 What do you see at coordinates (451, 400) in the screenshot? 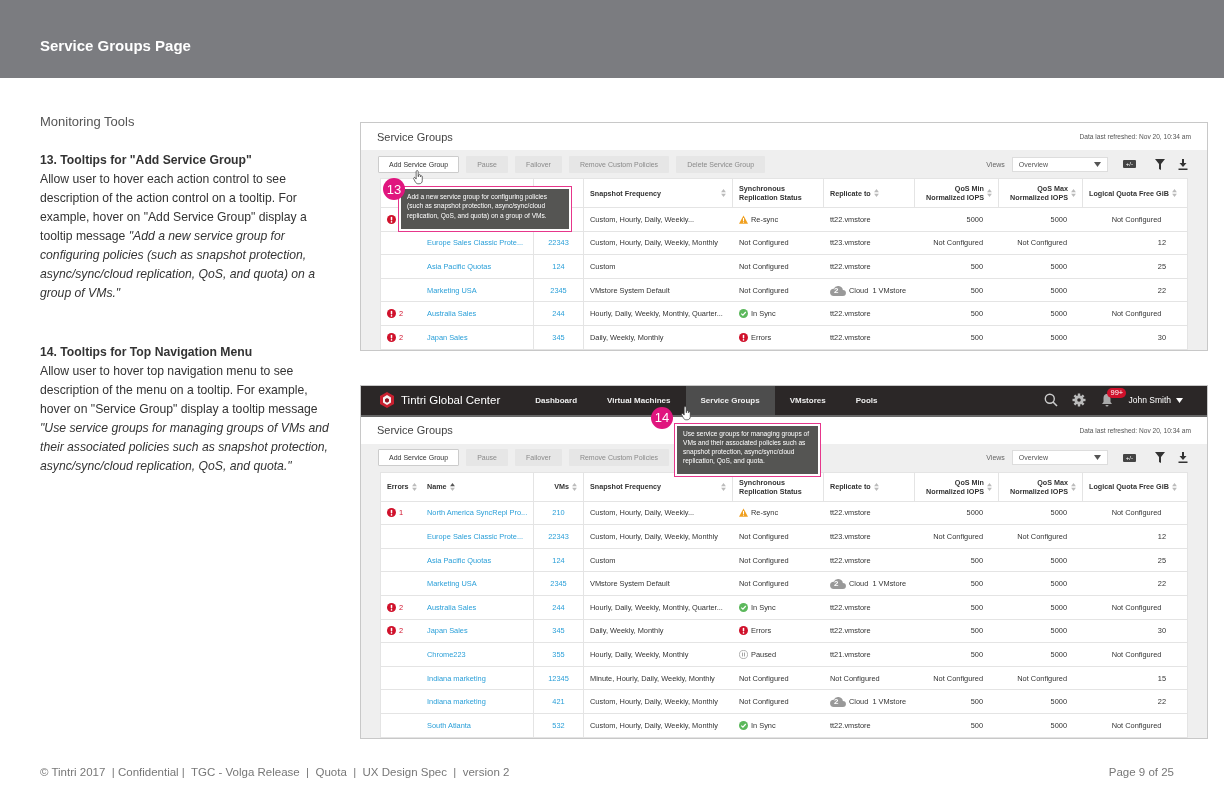
I see `app-title: Tintri Global Center` at bounding box center [451, 400].